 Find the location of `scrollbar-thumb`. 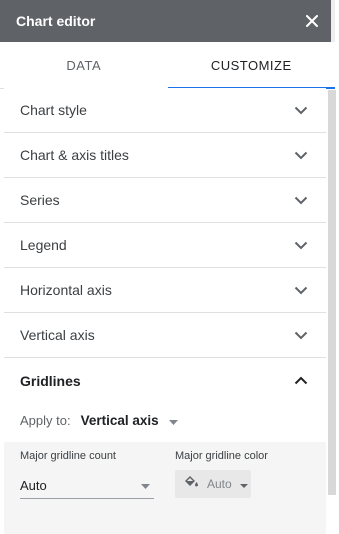

scrollbar-thumb is located at coordinates (332, 292).